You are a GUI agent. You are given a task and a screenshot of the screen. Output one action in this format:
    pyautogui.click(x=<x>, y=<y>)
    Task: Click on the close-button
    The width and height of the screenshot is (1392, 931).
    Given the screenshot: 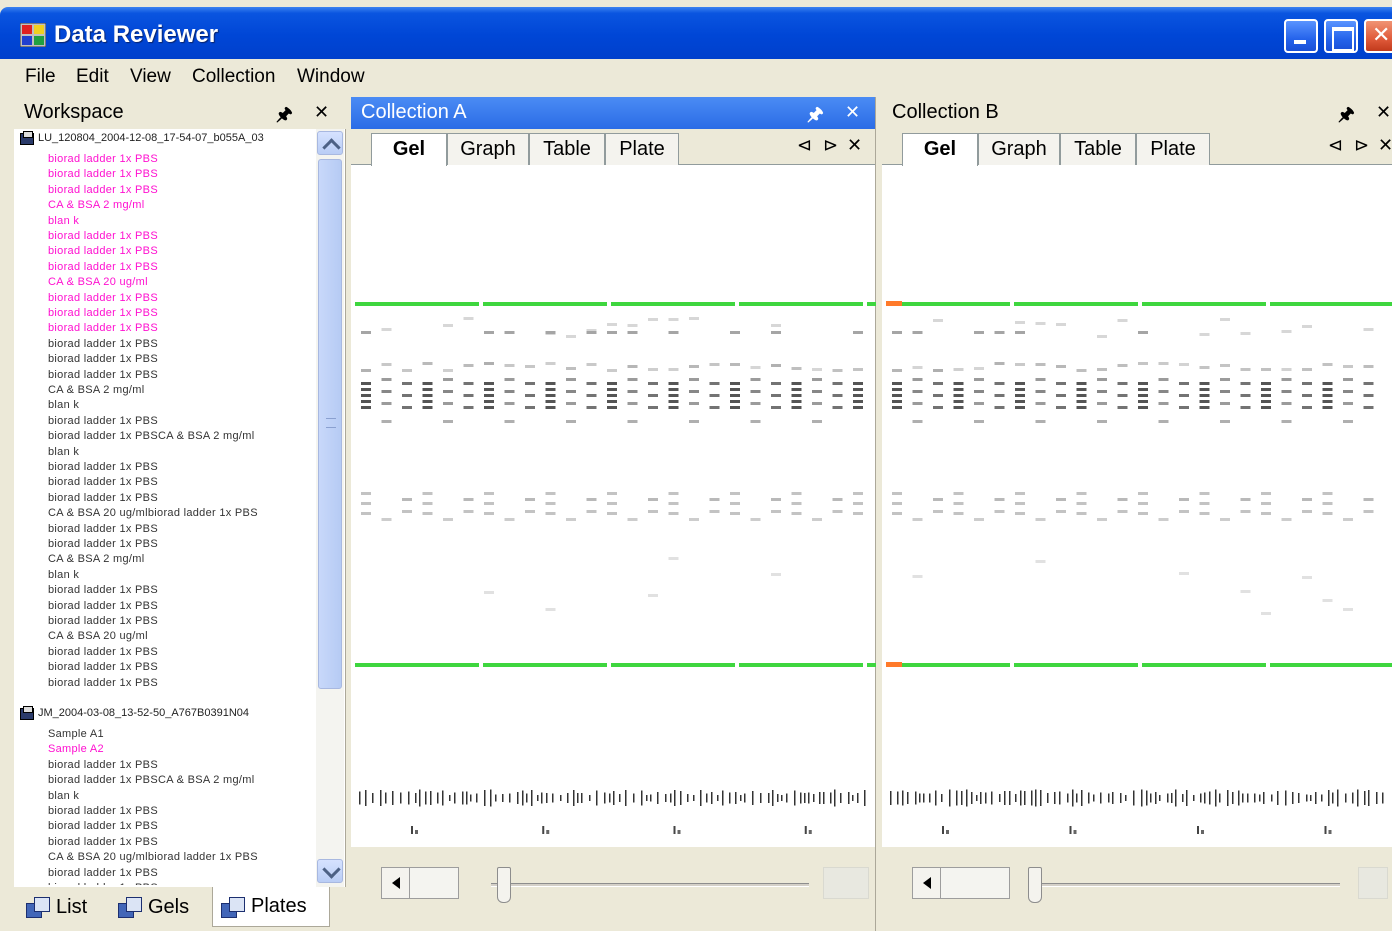 What is the action you would take?
    pyautogui.click(x=1378, y=36)
    